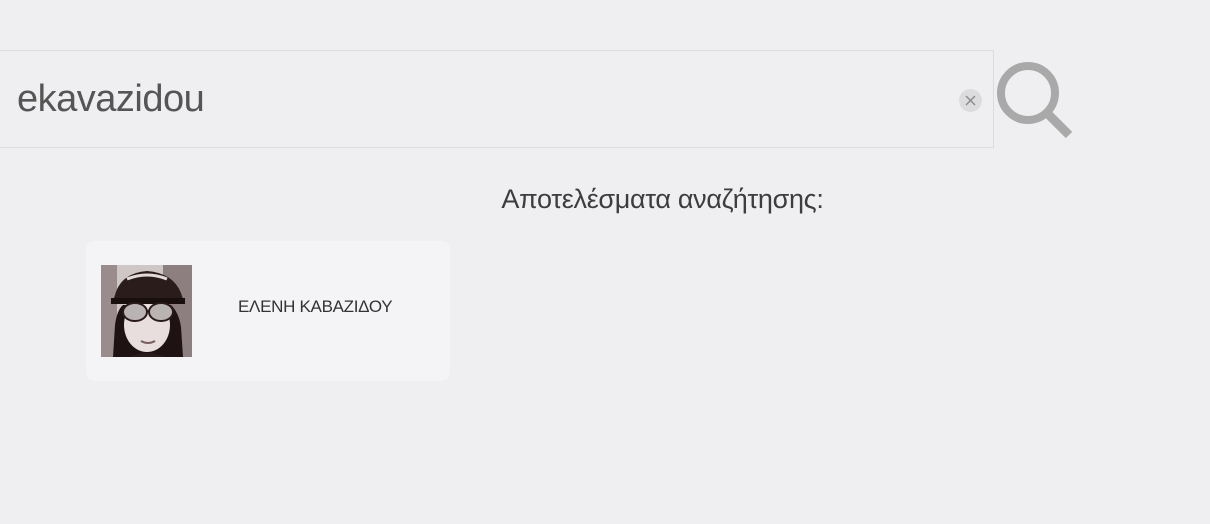  Describe the element at coordinates (477, 99) in the screenshot. I see `search-input` at that location.